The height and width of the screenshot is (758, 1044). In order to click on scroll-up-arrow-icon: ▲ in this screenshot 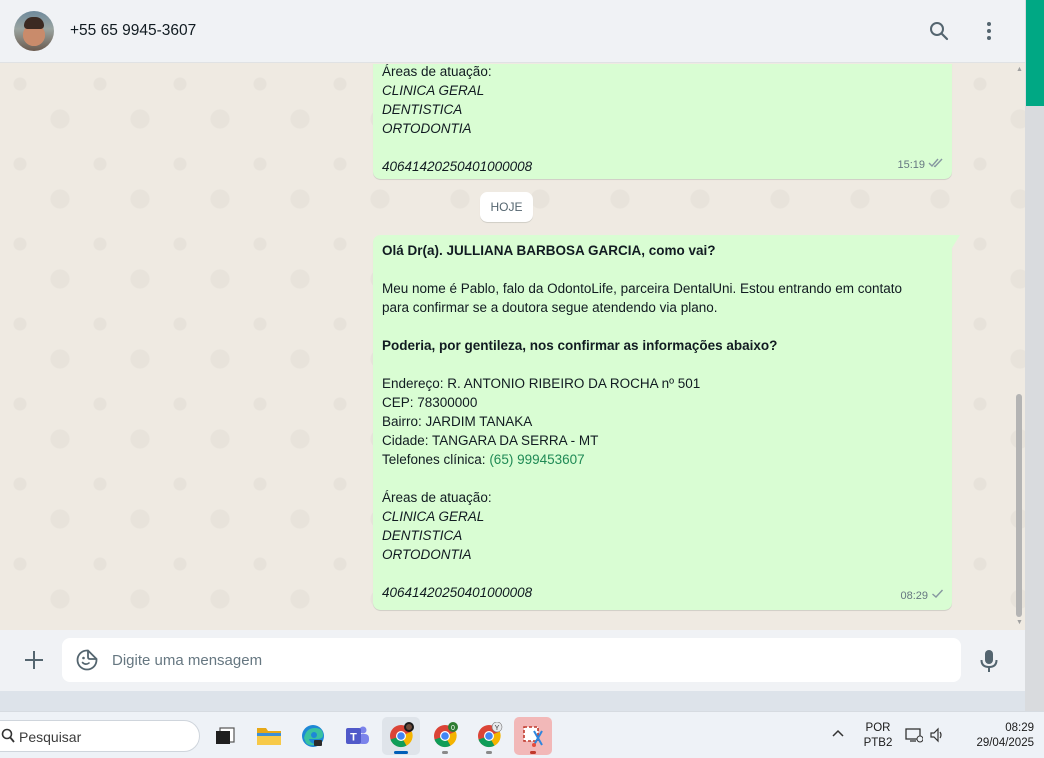, I will do `click(1019, 69)`.